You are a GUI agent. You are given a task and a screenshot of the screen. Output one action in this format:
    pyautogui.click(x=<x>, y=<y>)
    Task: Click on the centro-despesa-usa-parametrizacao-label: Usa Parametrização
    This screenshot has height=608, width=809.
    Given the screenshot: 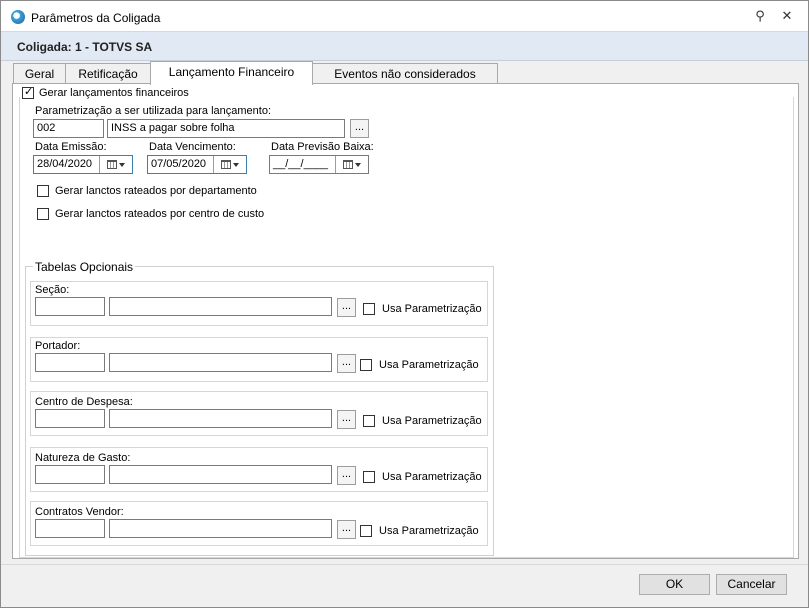 What is the action you would take?
    pyautogui.click(x=432, y=421)
    